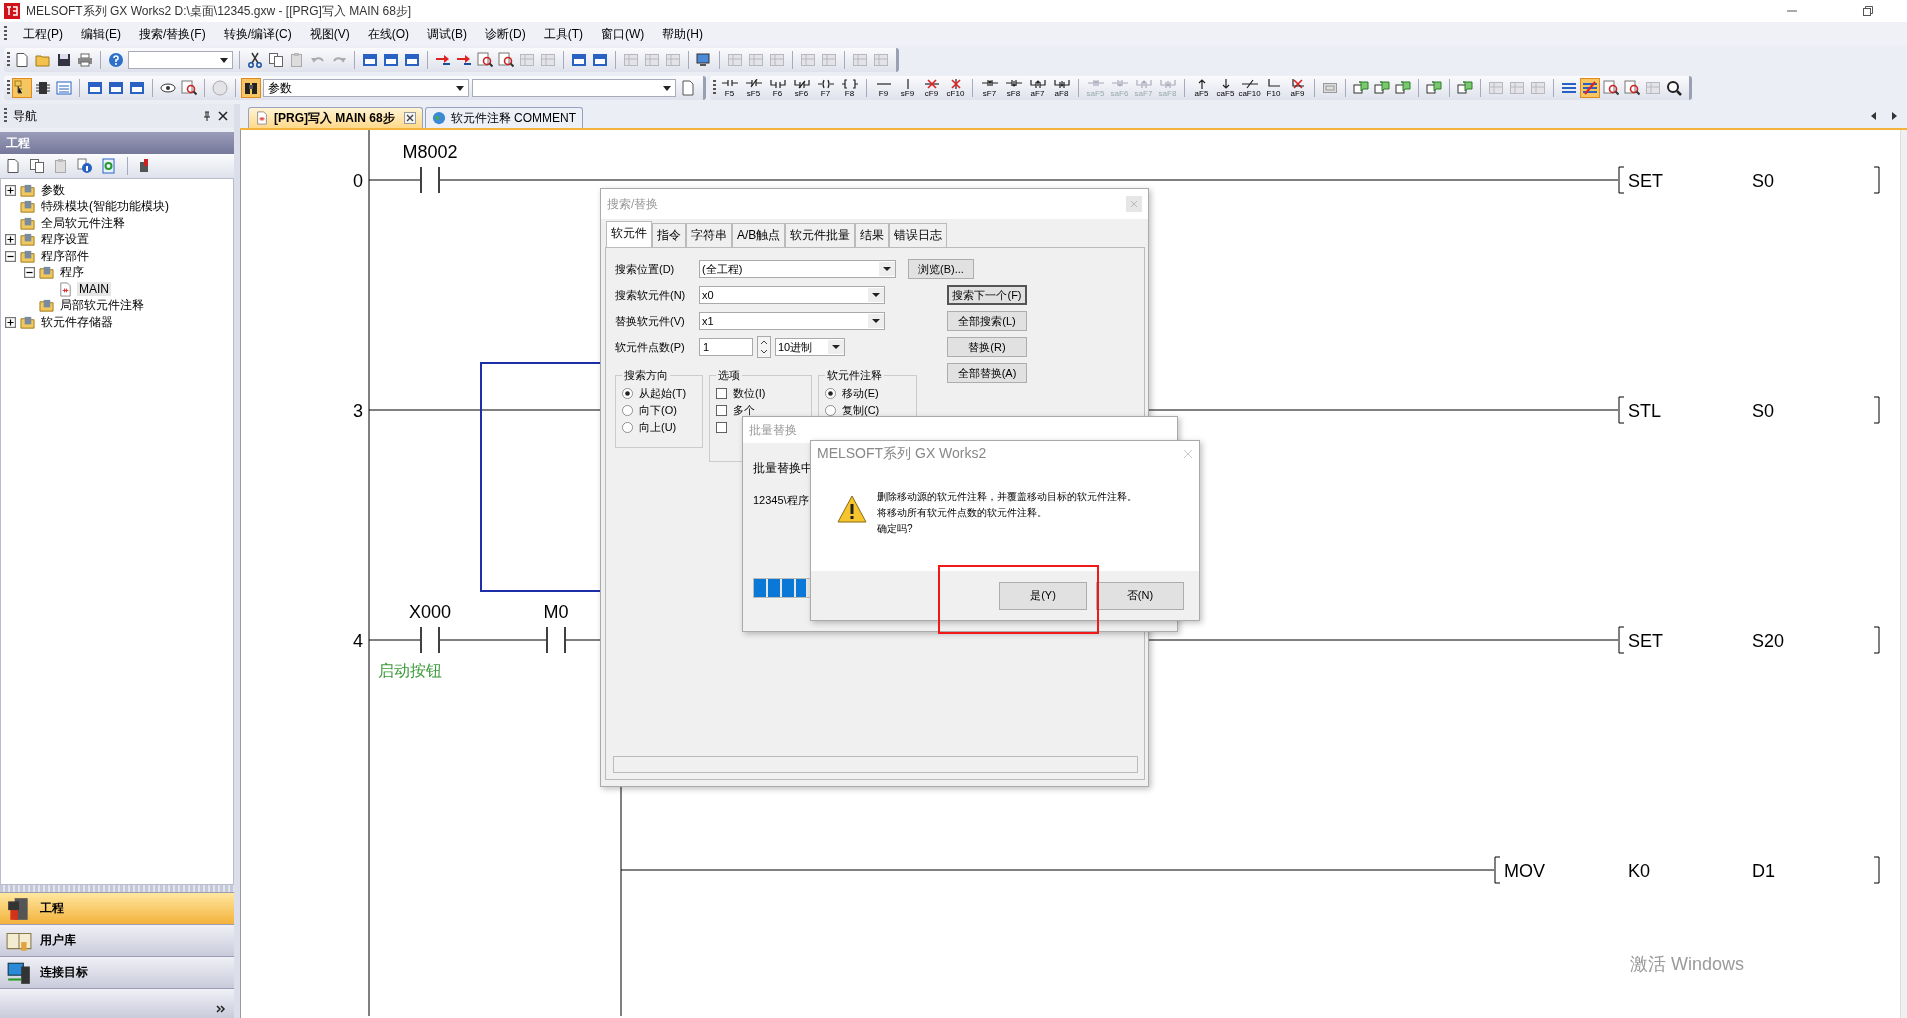 This screenshot has width=1907, height=1018. I want to click on pin-icon, so click(207, 116).